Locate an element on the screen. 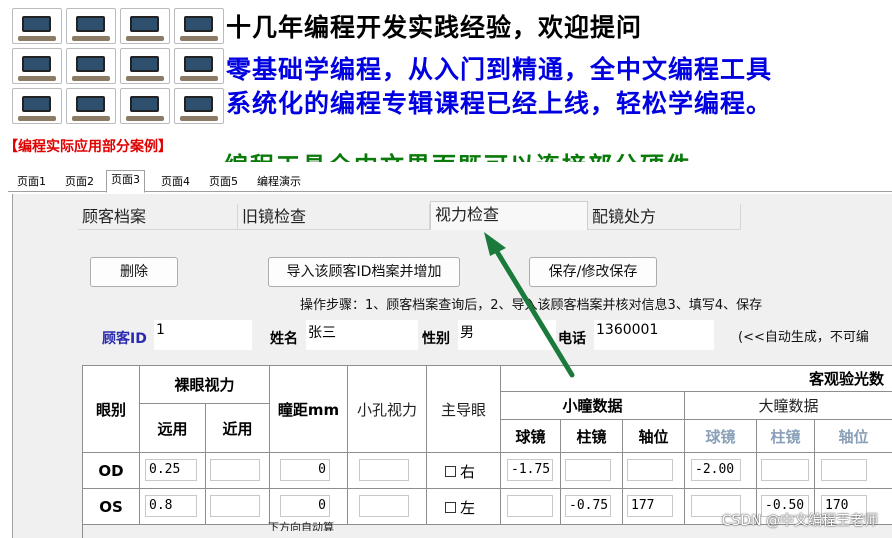 This screenshot has height=538, width=892. watermark: CSDN @中文编程王老师 is located at coordinates (799, 521).